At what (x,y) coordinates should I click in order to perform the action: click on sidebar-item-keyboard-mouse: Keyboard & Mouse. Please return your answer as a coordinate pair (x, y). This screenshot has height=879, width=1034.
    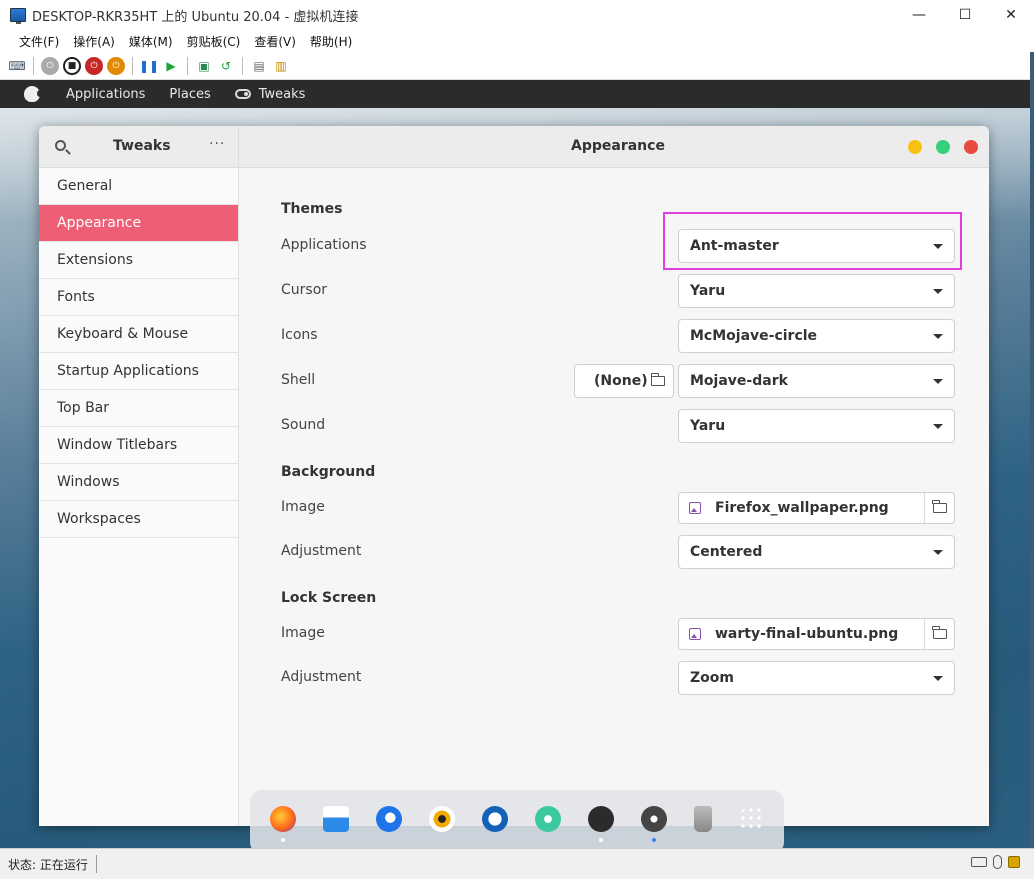
    Looking at the image, I should click on (138, 334).